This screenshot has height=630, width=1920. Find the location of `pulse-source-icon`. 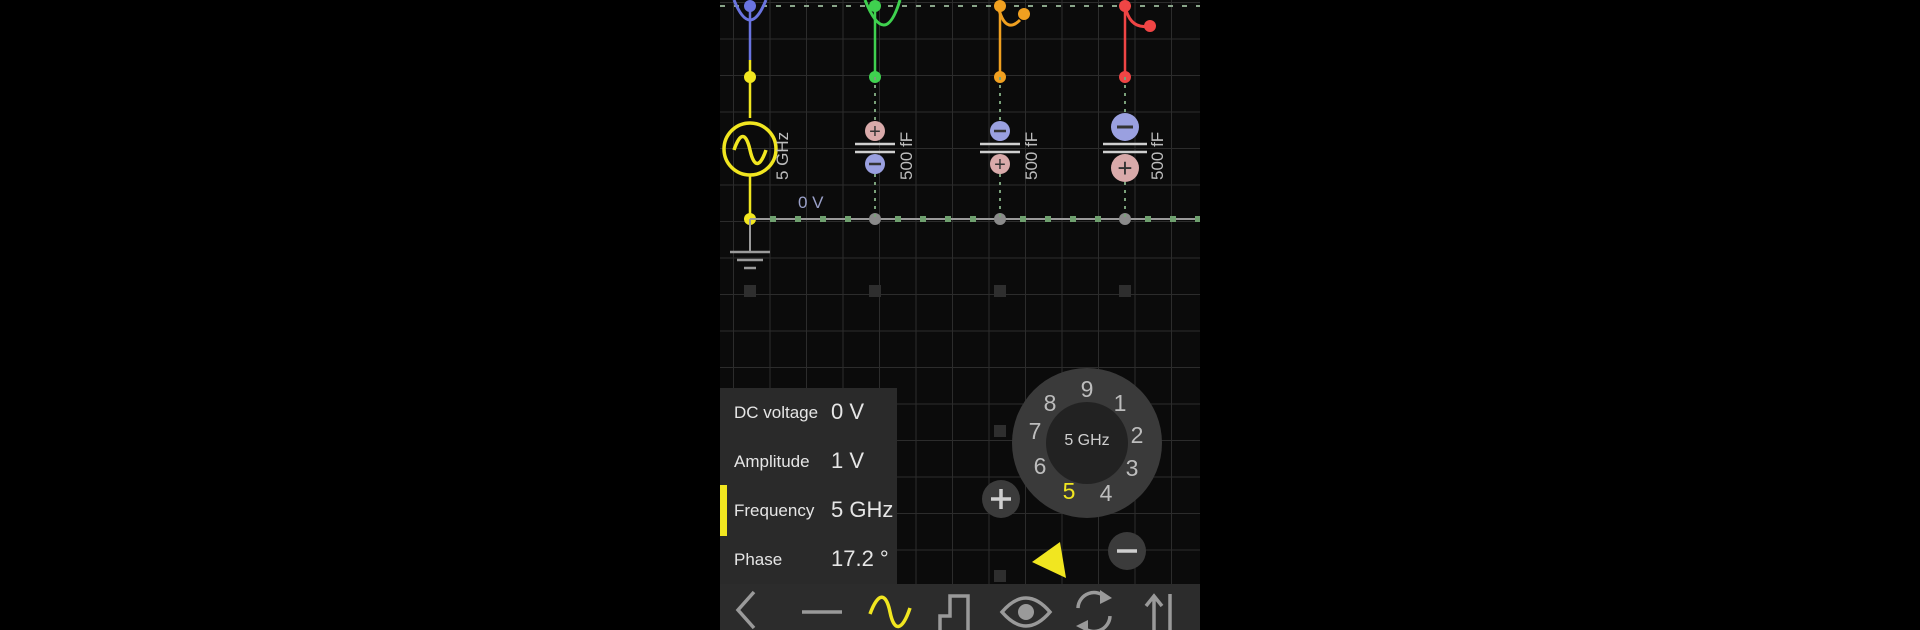

pulse-source-icon is located at coordinates (954, 612).